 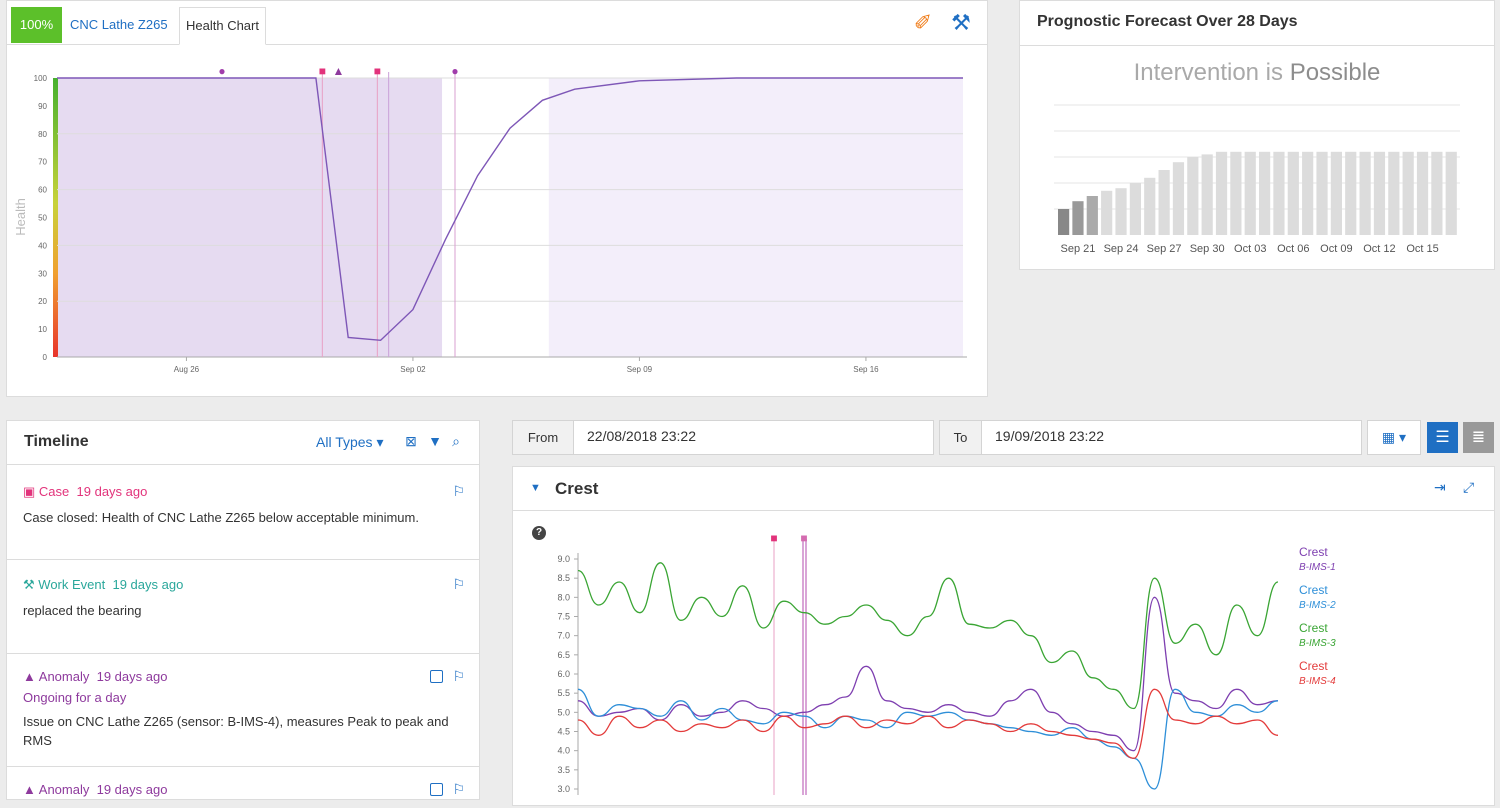 I want to click on forecast-subtitle-prefix: Intervention is, so click(x=1208, y=72).